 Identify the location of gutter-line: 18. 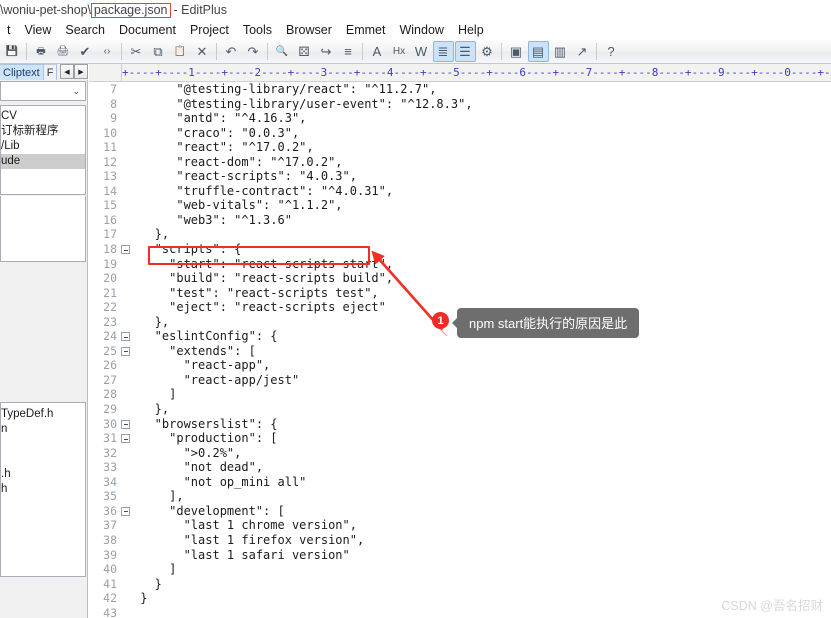
(110, 249).